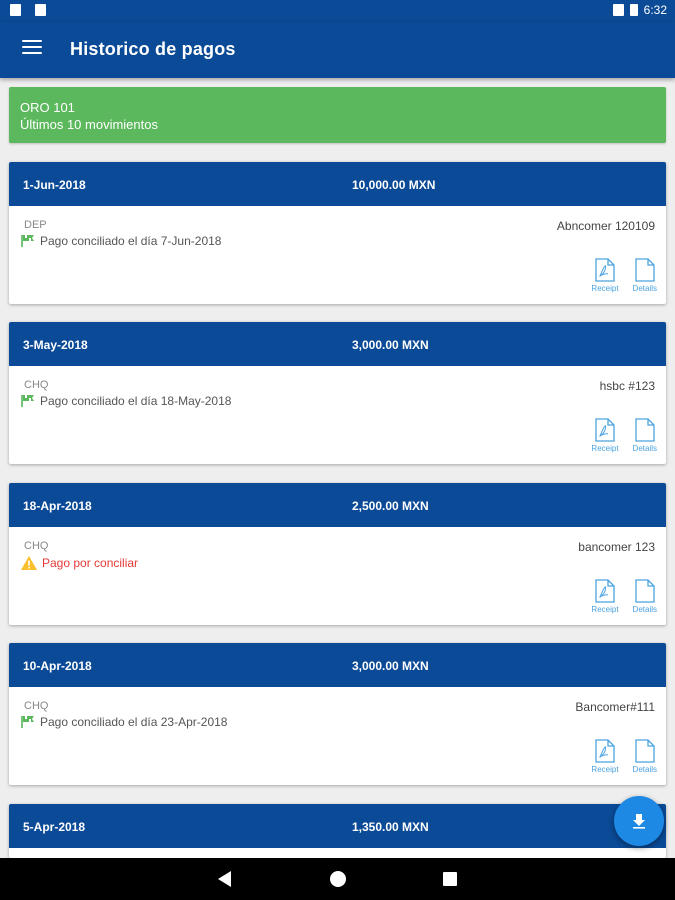  What do you see at coordinates (47, 107) in the screenshot?
I see `account-name: ORO 101` at bounding box center [47, 107].